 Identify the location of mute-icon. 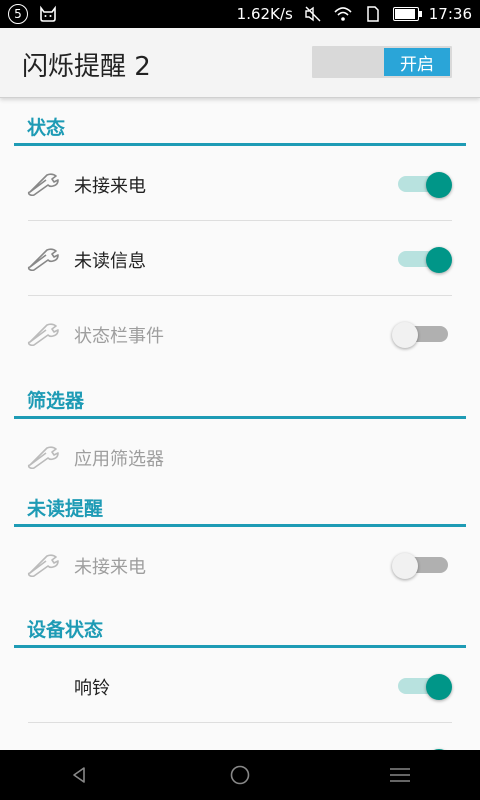
(313, 14).